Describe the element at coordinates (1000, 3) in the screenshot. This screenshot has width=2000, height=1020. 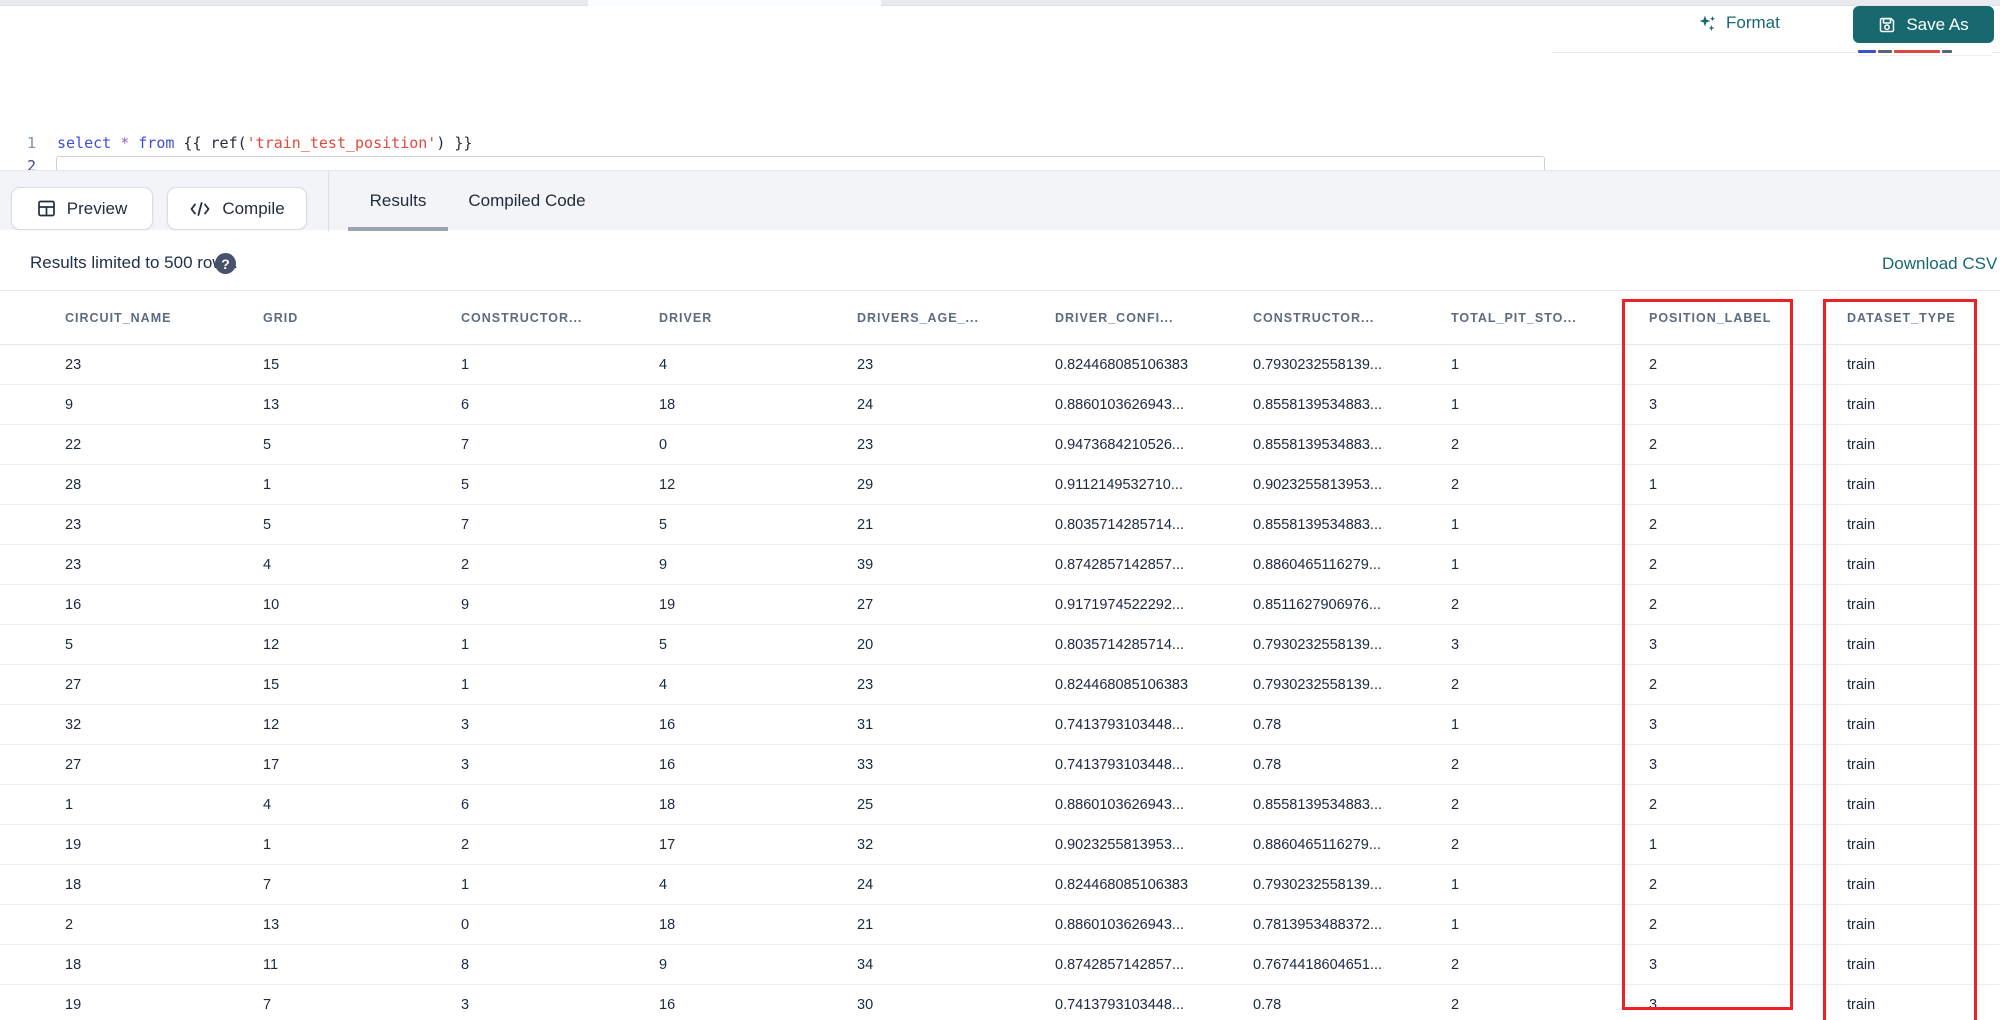
I see `editor-tab-strip` at that location.